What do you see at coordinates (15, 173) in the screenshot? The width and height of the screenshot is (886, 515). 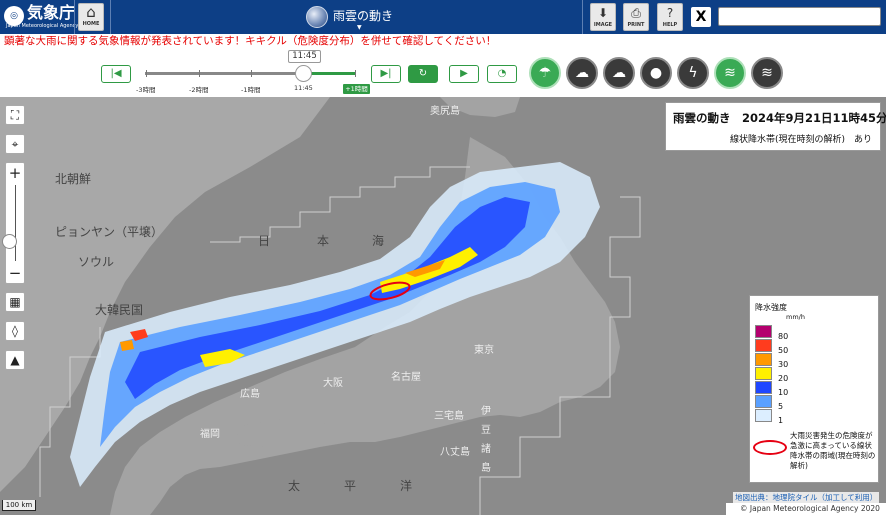 I see `zoom-in-button: +` at bounding box center [15, 173].